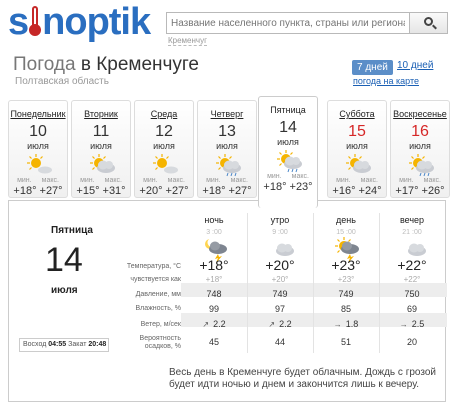 This screenshot has width=450, height=405. What do you see at coordinates (18, 22) in the screenshot?
I see `logo-text-start: s` at bounding box center [18, 22].